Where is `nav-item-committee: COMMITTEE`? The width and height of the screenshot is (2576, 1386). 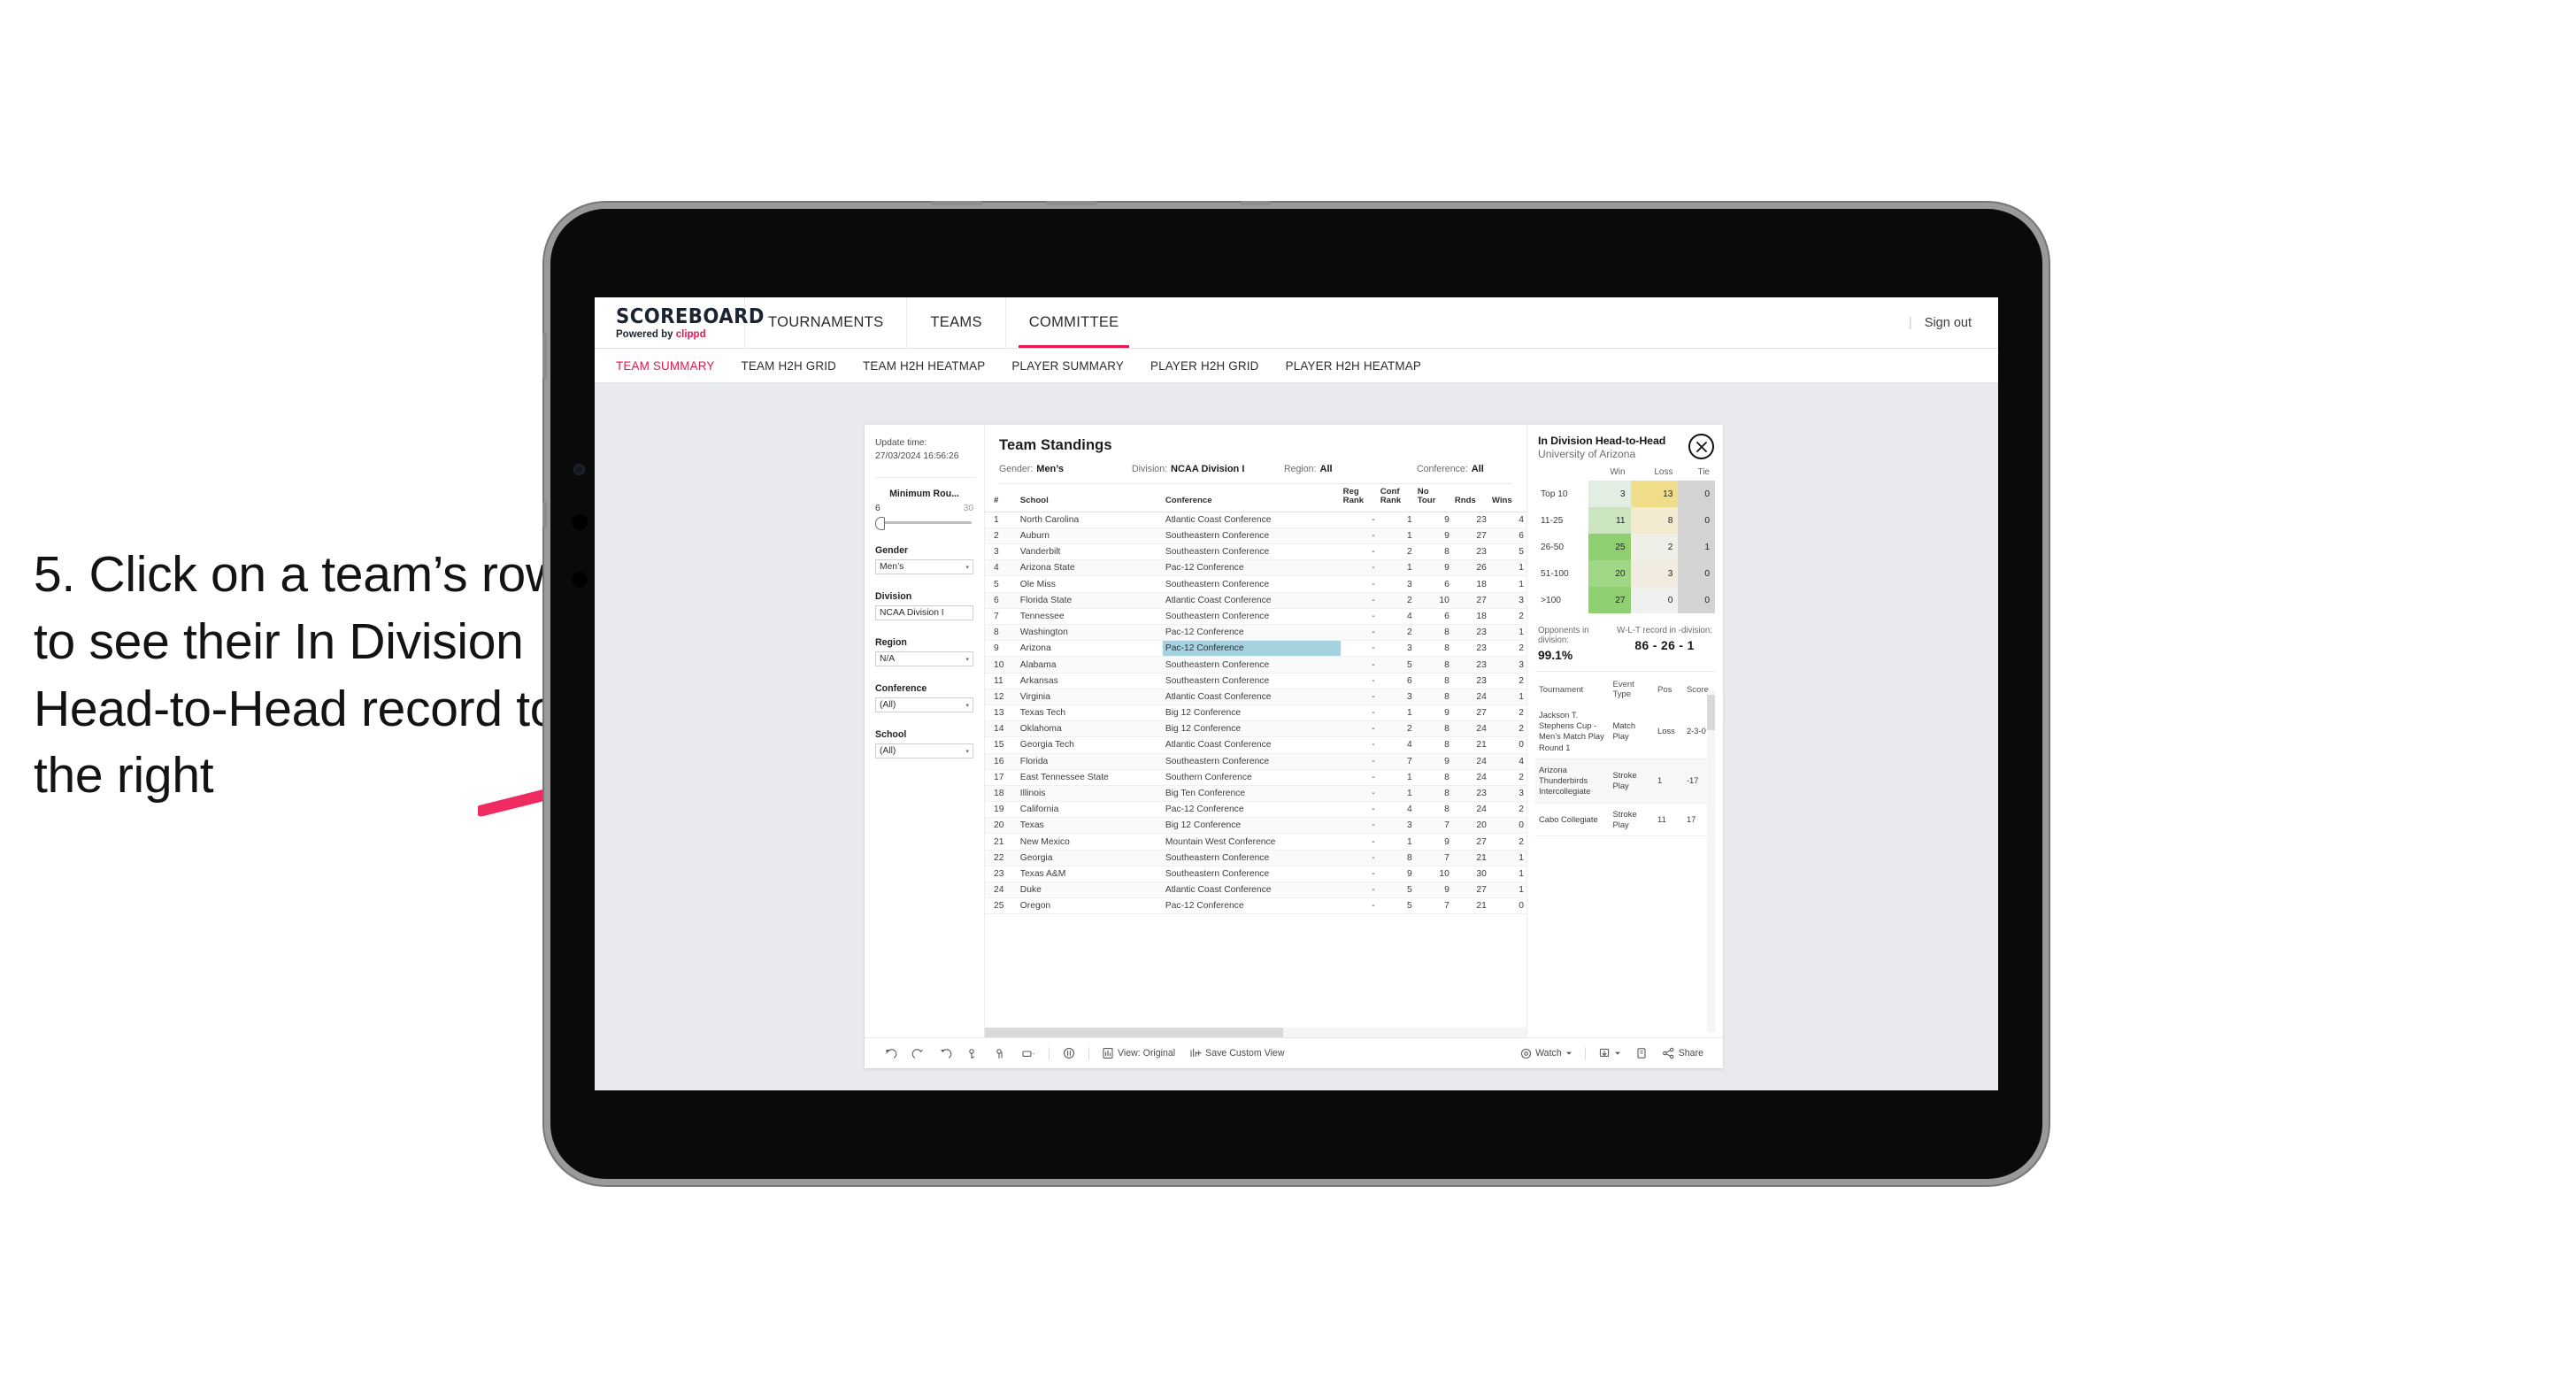 nav-item-committee: COMMITTEE is located at coordinates (1074, 322).